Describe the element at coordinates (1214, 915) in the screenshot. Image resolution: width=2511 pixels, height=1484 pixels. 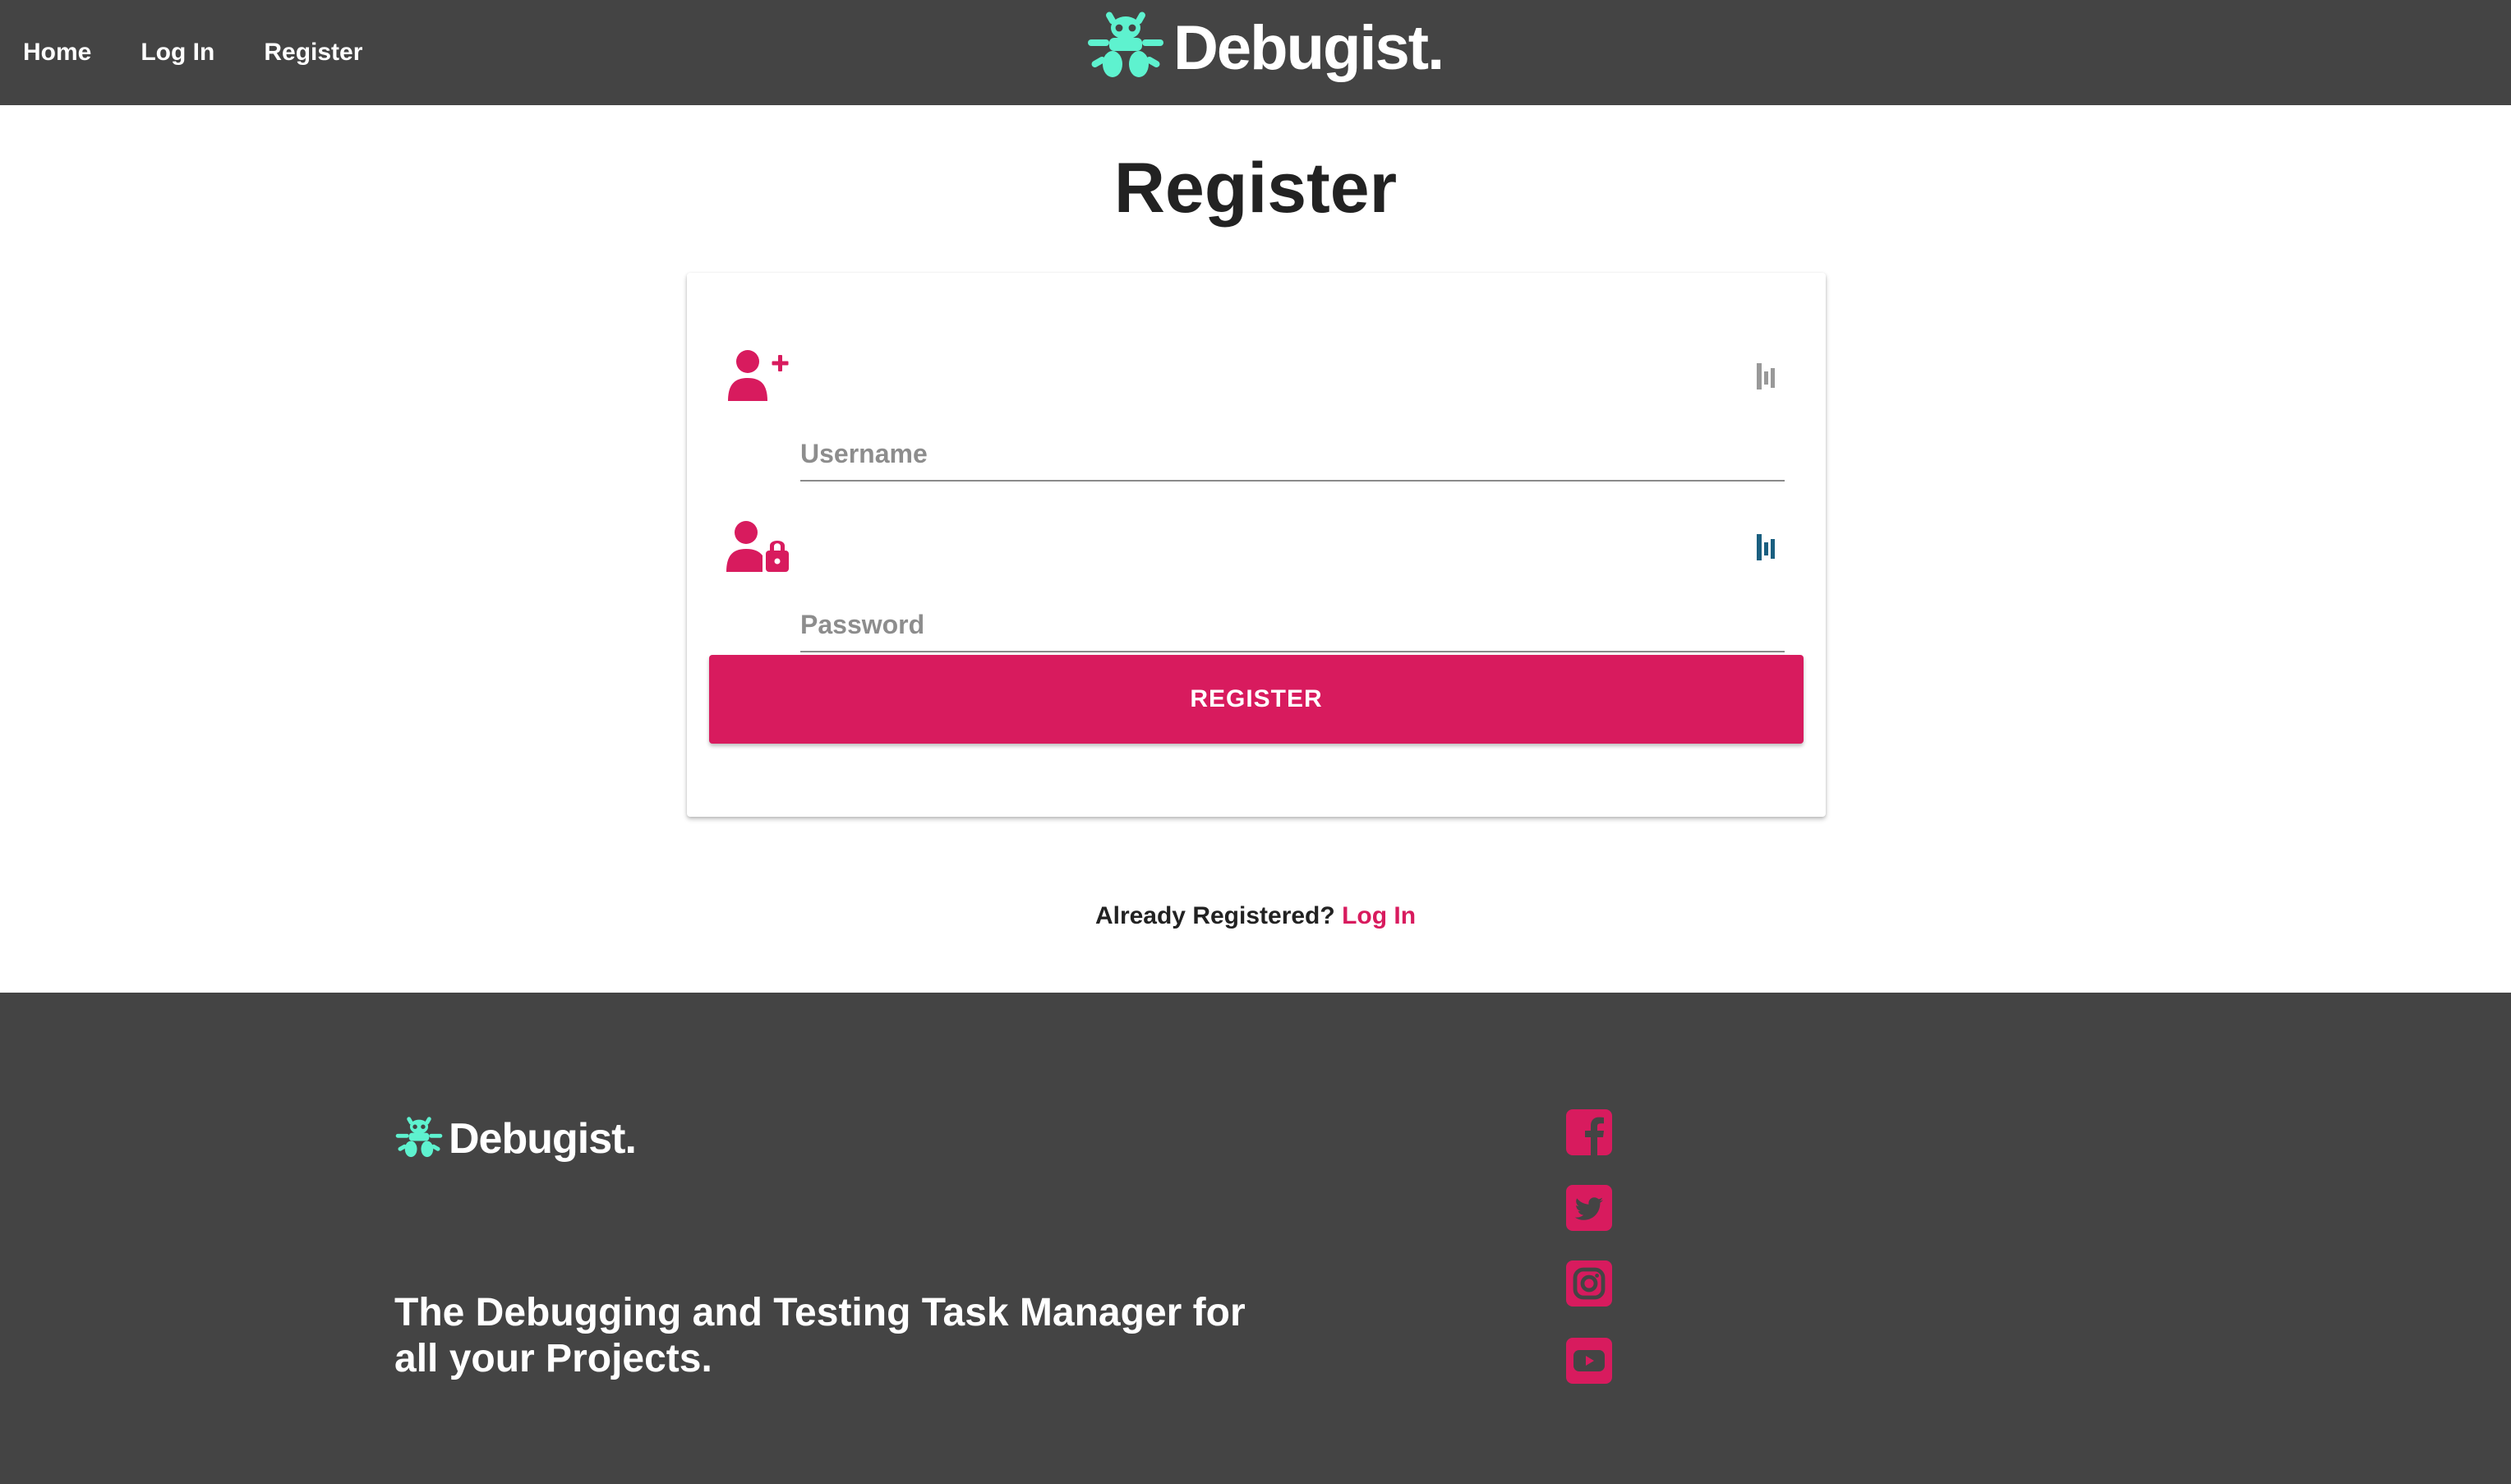
I see `already-registered-label: Already Registered?` at that location.